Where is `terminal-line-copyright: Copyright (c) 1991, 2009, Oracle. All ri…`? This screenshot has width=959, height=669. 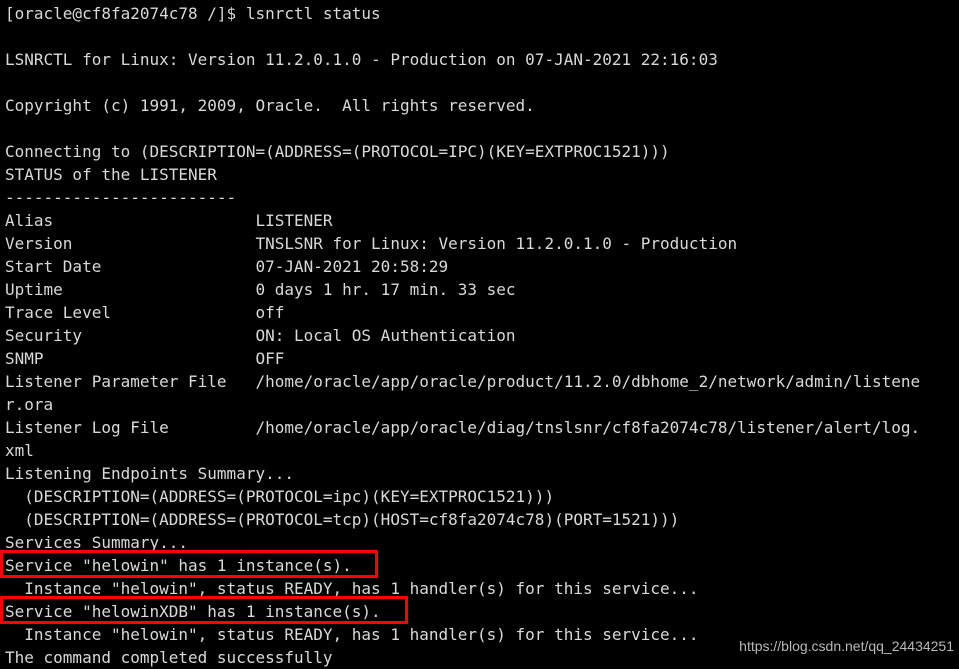 terminal-line-copyright: Copyright (c) 1991, 2009, Oracle. All ri… is located at coordinates (270, 105).